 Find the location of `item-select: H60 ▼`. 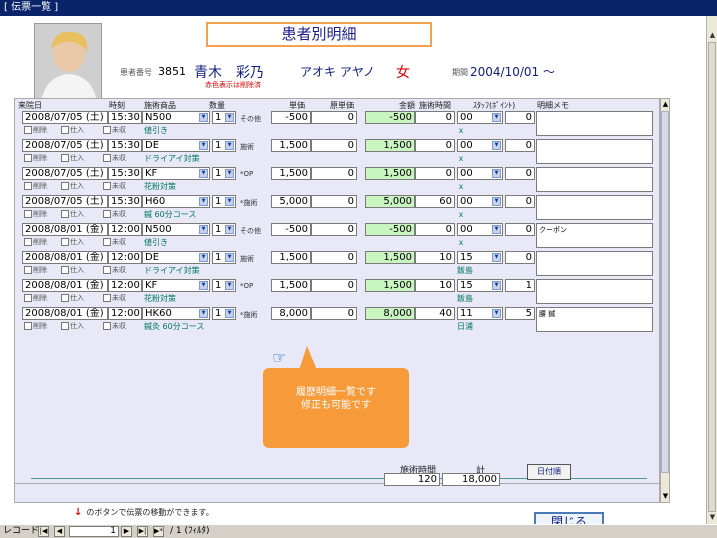

item-select: H60 ▼ is located at coordinates (176, 201).